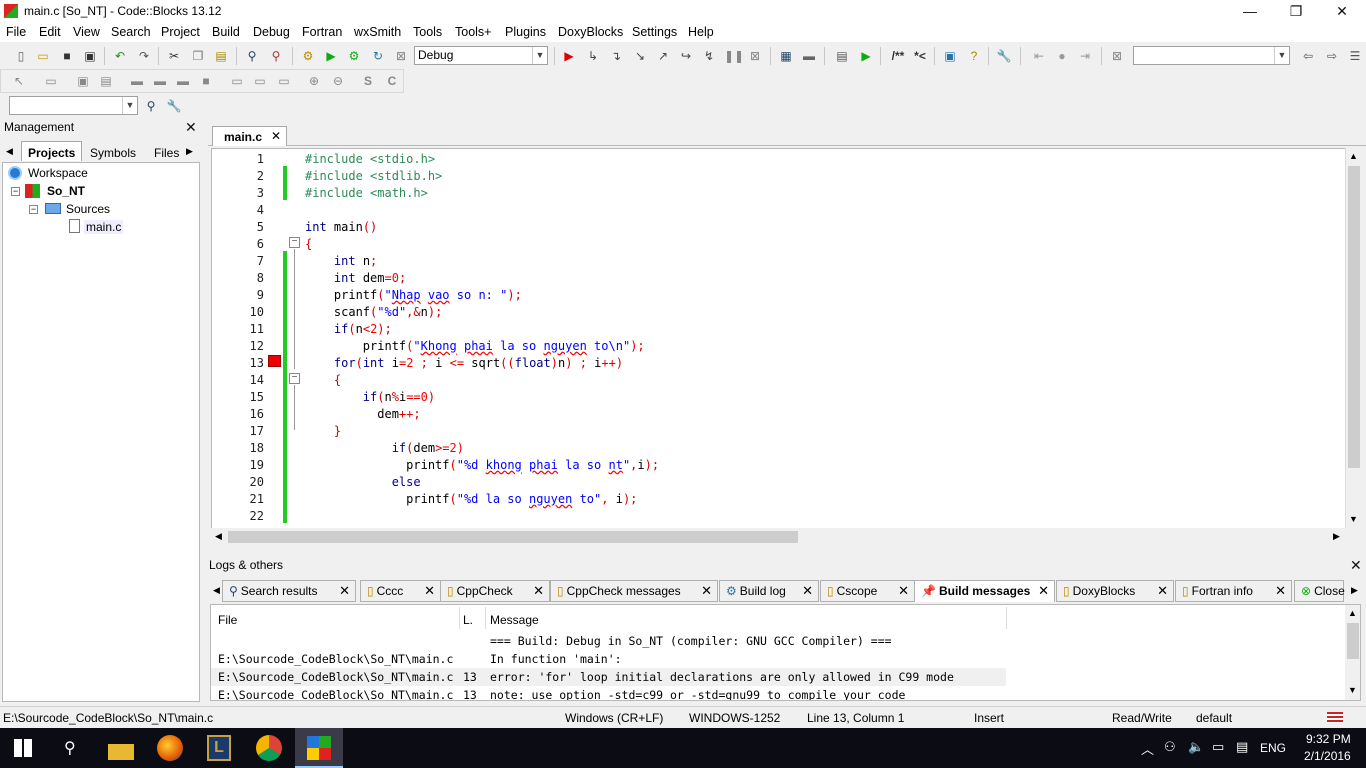 Image resolution: width=1366 pixels, height=768 pixels. What do you see at coordinates (219, 748) in the screenshot?
I see `league-icon: L` at bounding box center [219, 748].